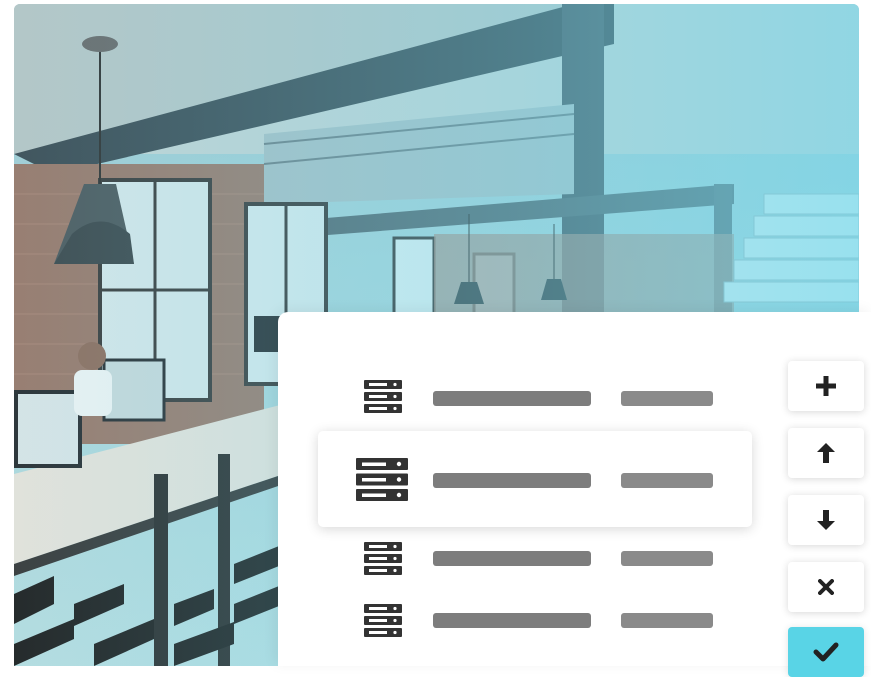  I want to click on move-up-button, so click(826, 453).